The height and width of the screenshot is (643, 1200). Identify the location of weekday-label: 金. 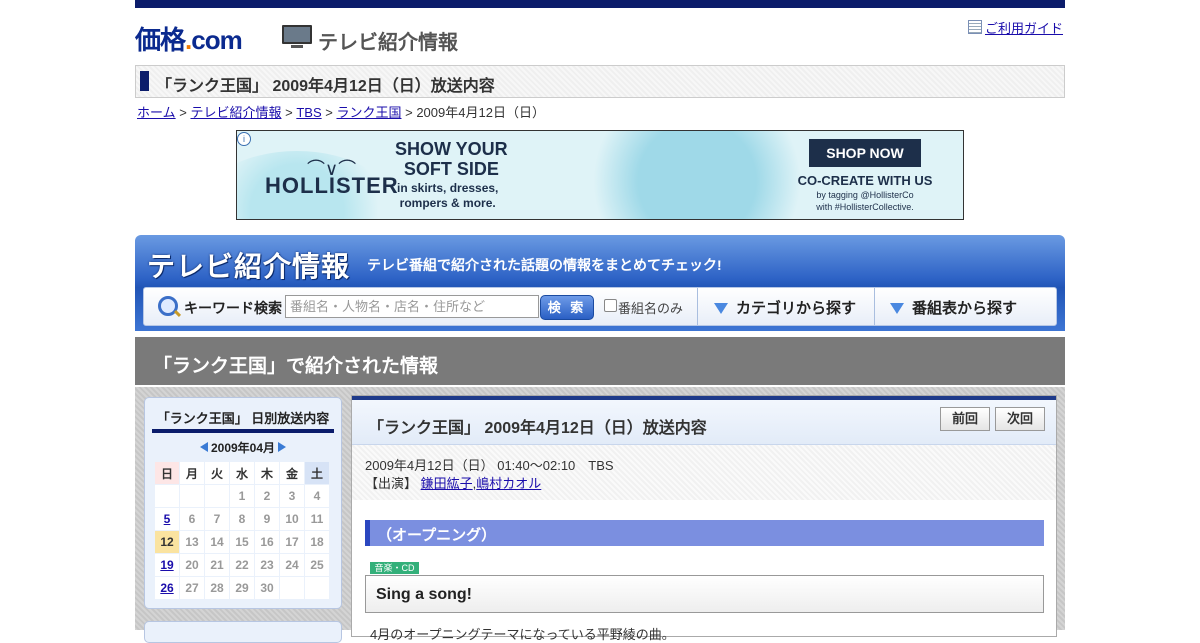
(292, 473).